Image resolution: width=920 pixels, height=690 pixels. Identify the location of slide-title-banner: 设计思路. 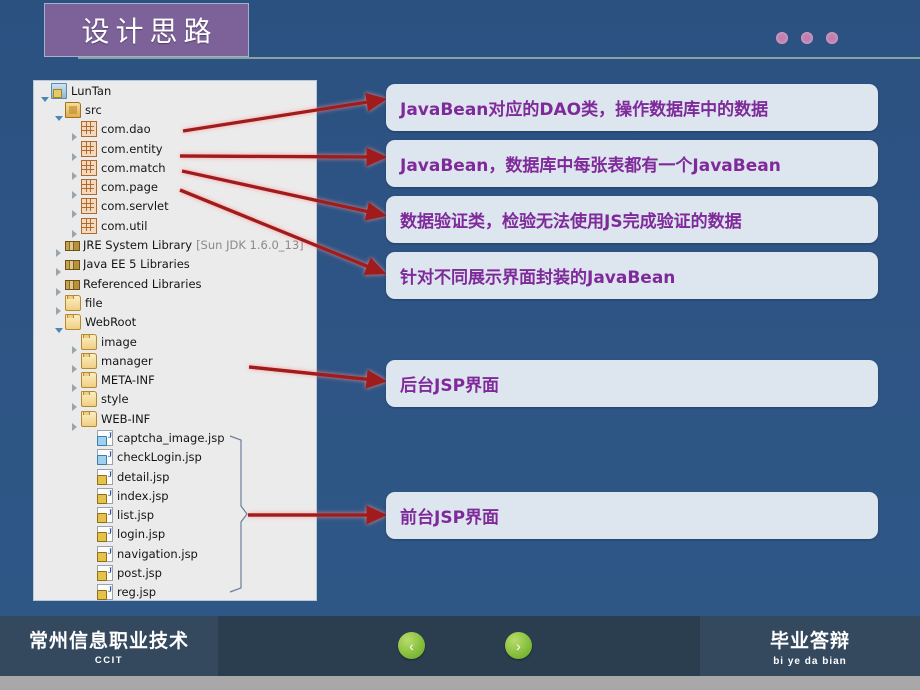
(146, 30).